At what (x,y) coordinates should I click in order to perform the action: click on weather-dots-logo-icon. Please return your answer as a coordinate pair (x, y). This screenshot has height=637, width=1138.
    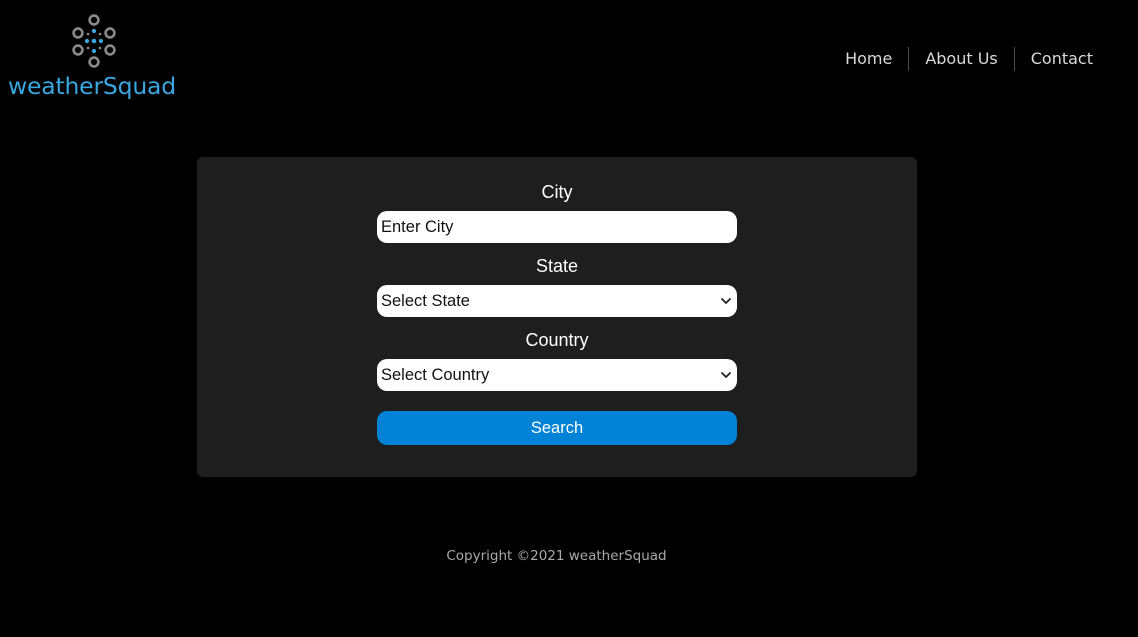
    Looking at the image, I should click on (94, 41).